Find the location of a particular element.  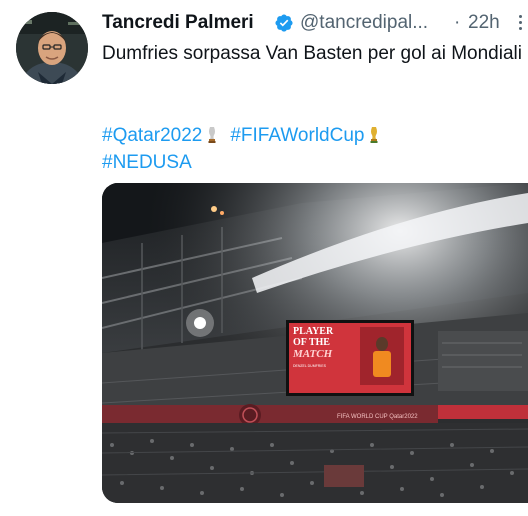

more-dots-icon is located at coordinates (520, 23).